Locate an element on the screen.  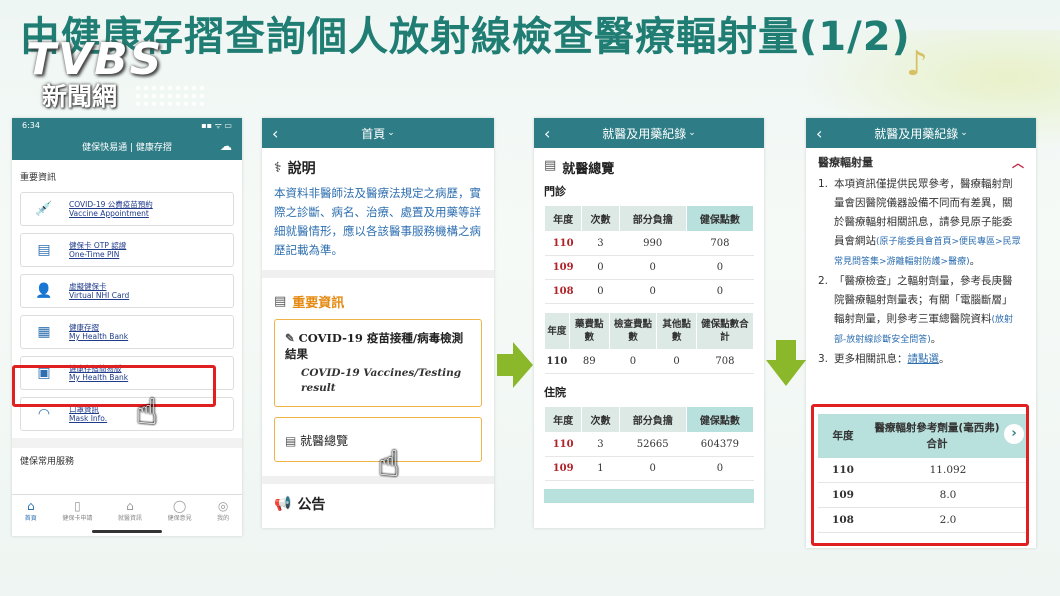
description-heading: ⚕ 說明 is located at coordinates (378, 166).